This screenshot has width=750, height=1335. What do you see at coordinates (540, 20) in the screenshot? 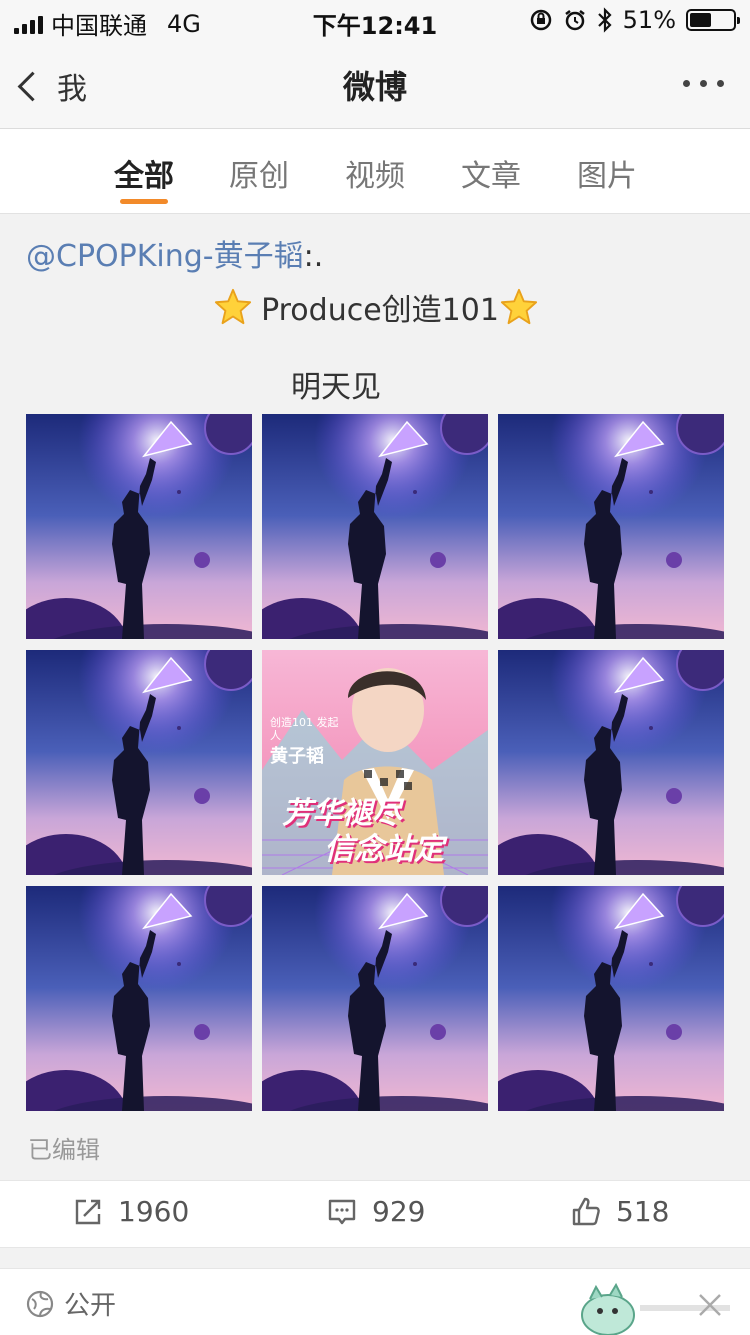
I see `lock-rotation-icon` at bounding box center [540, 20].